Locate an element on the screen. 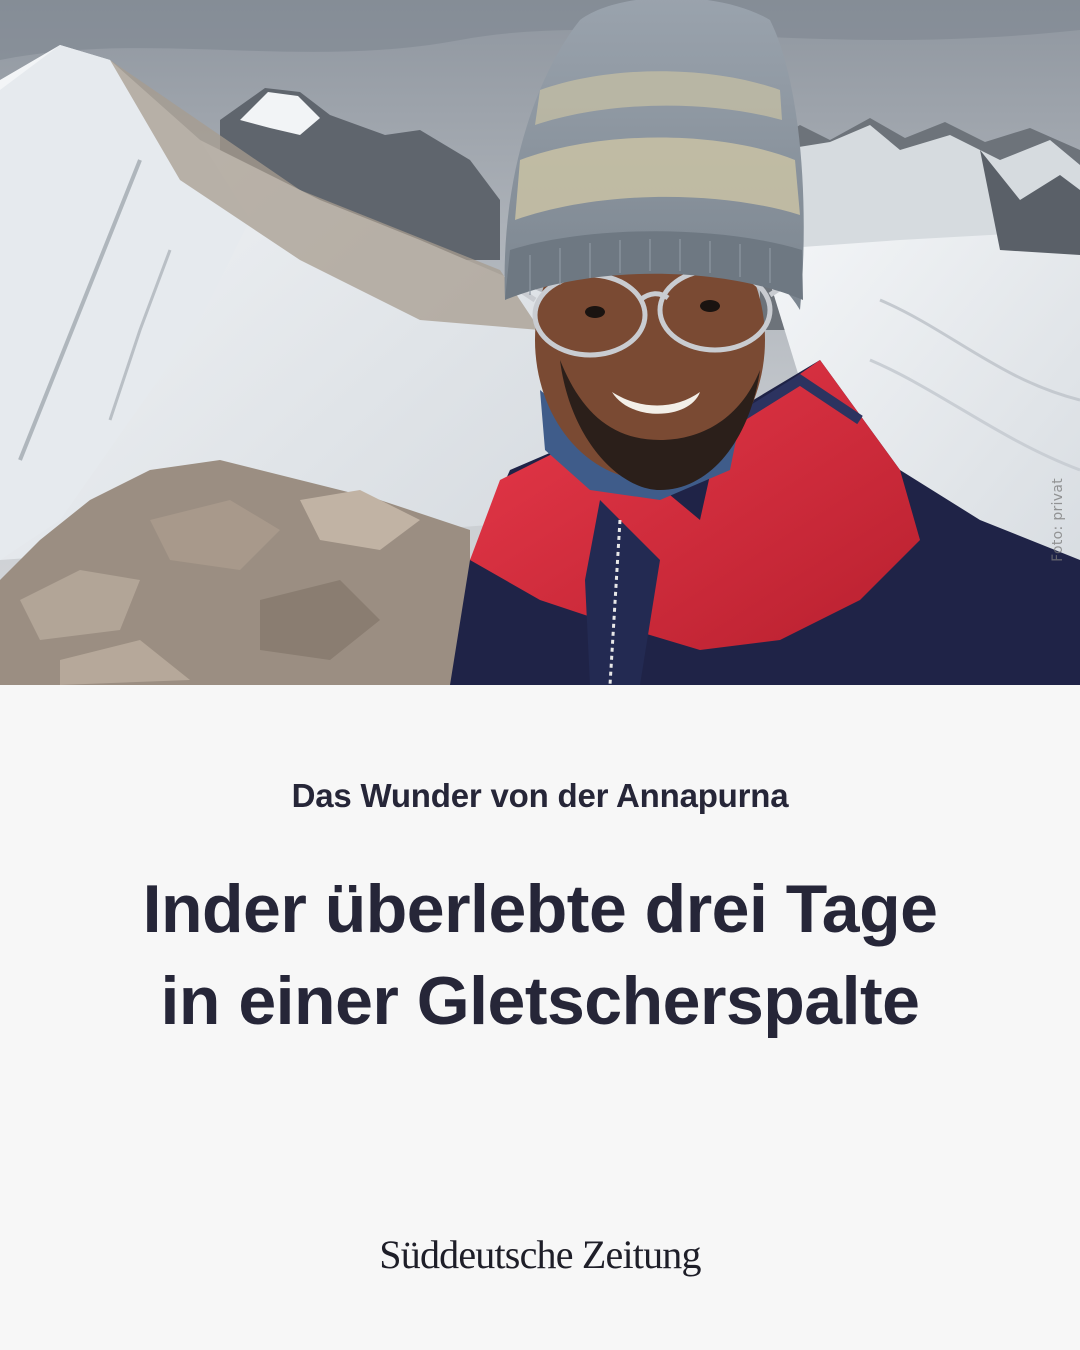 The image size is (1080, 1350). article-kicker: Das Wunder von der Annapurna is located at coordinates (540, 795).